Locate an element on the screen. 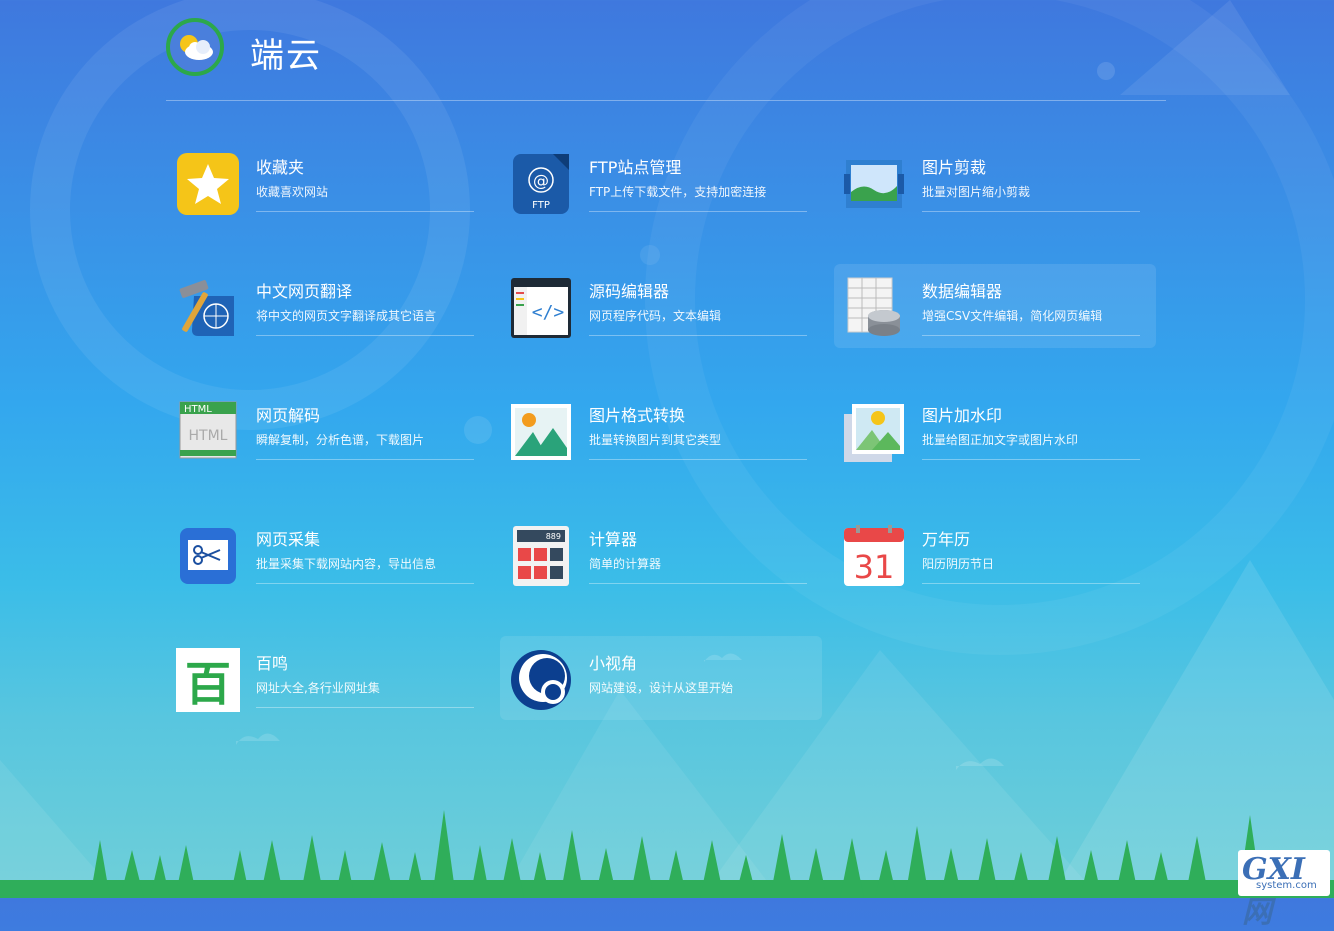 The height and width of the screenshot is (931, 1334). app-name: 数据编辑器 is located at coordinates (962, 291).